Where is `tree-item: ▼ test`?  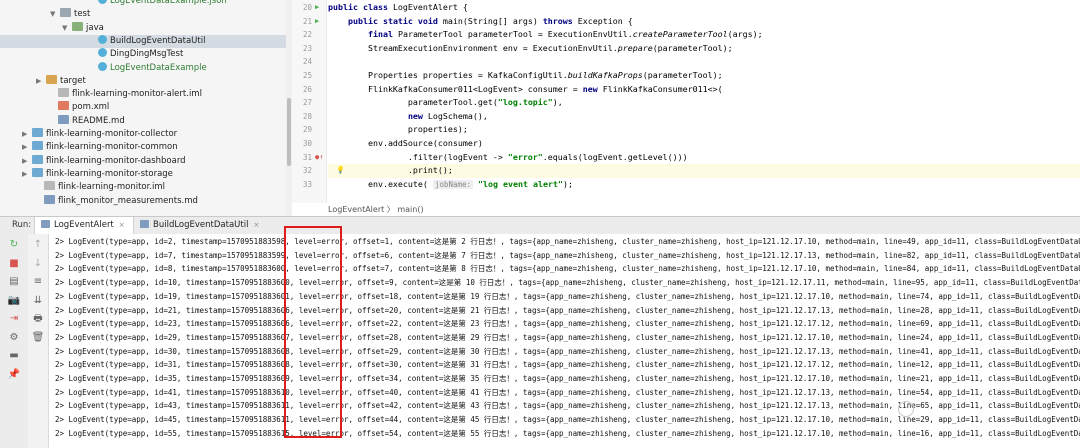
tree-item: ▼ test is located at coordinates (45, 14).